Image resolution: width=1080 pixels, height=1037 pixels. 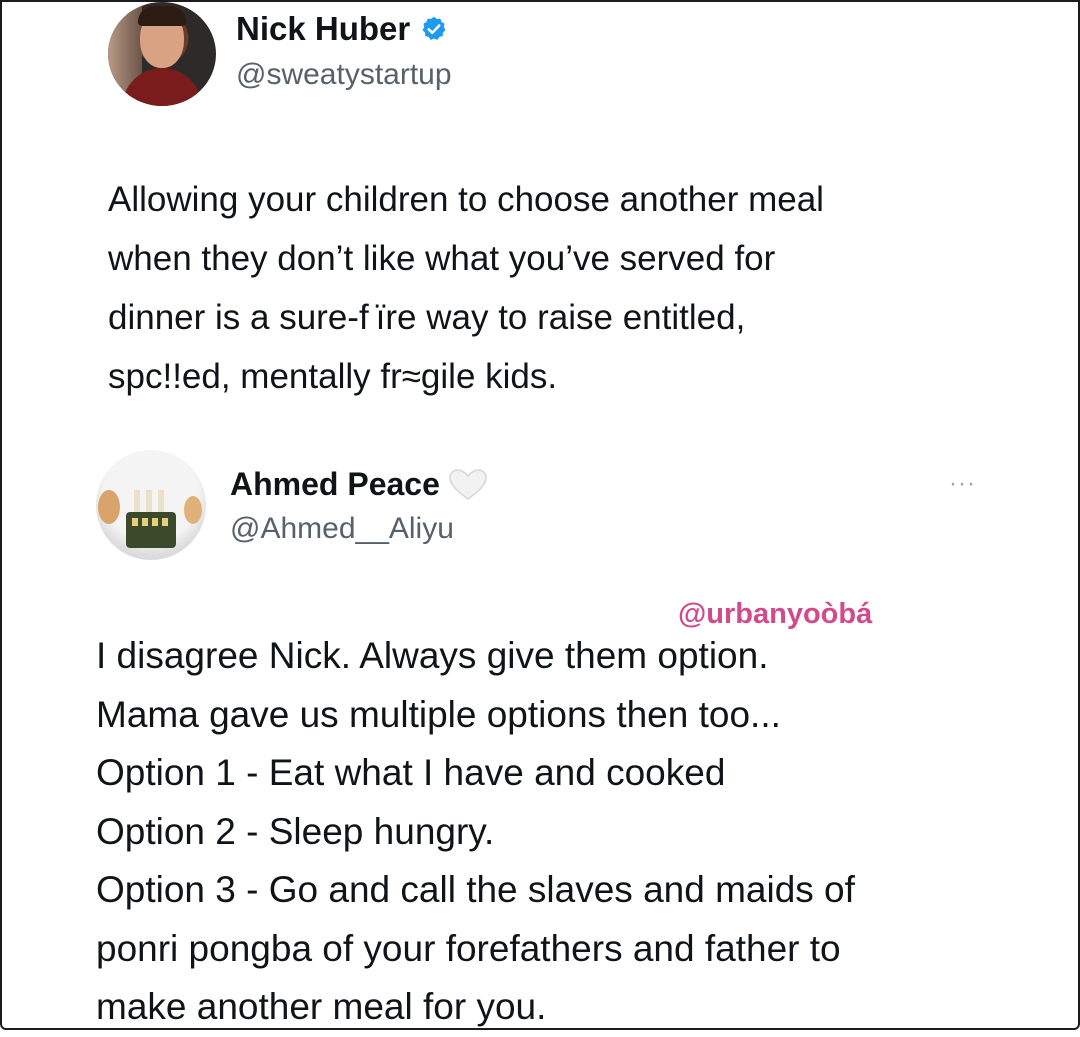 I want to click on more-options-icon: ···, so click(x=962, y=484).